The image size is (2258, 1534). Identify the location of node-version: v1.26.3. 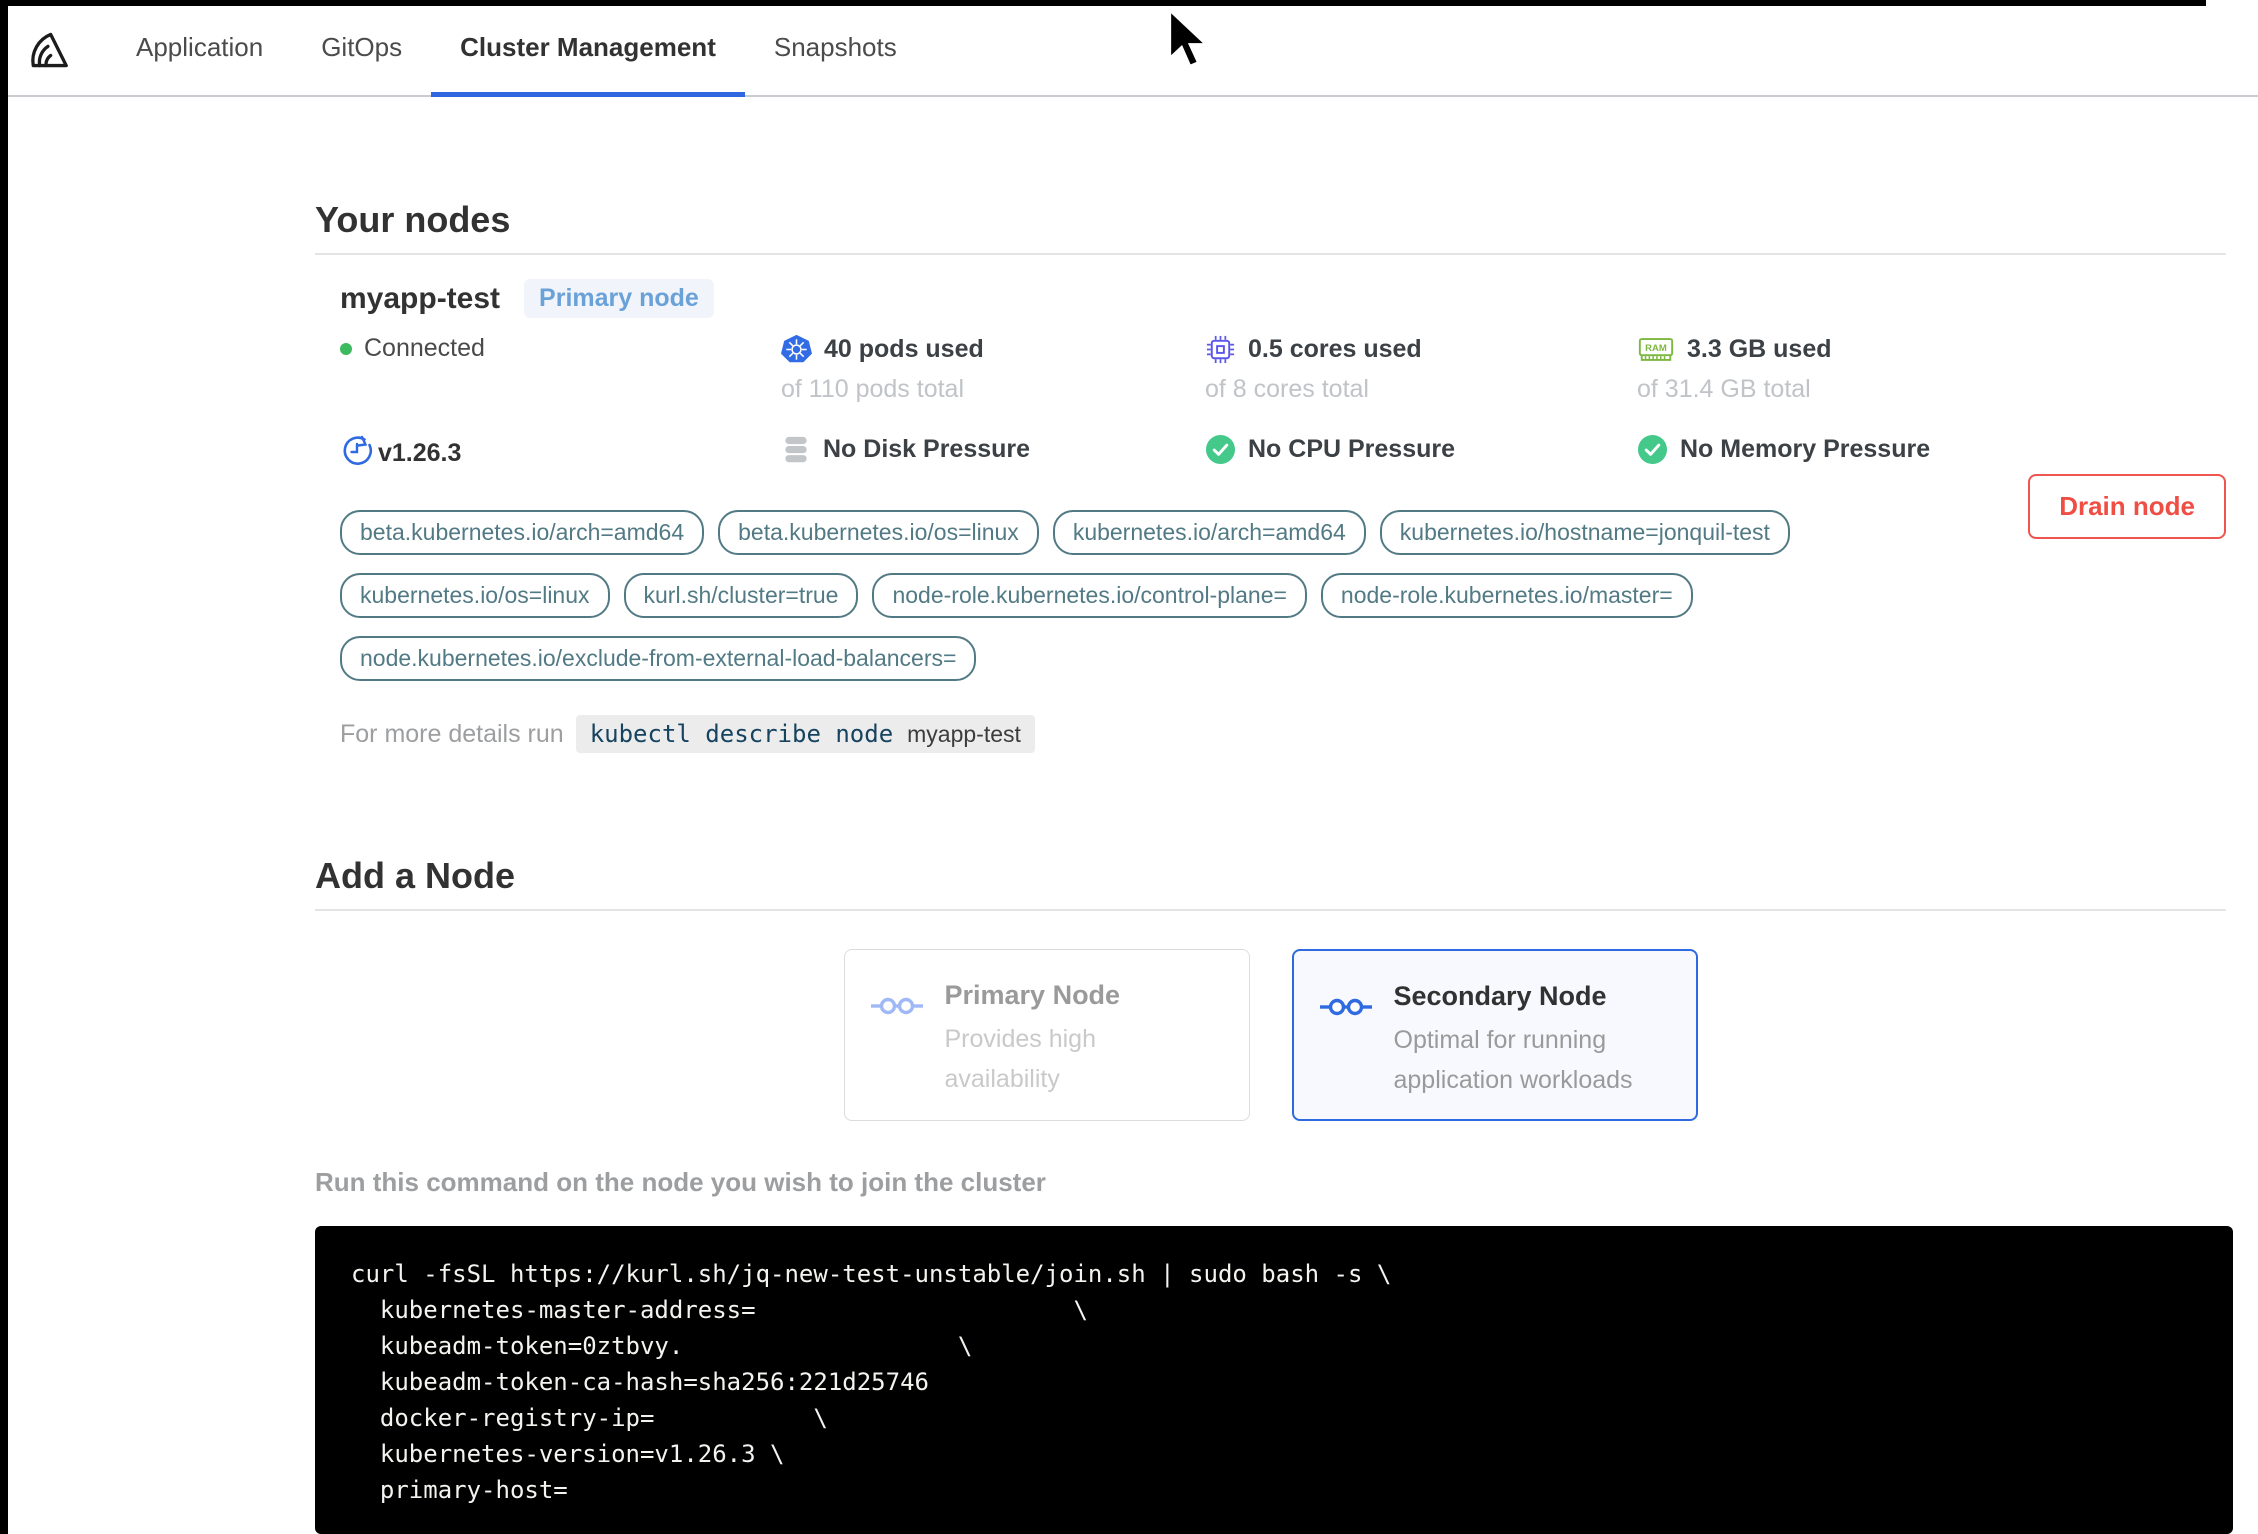
(560, 451).